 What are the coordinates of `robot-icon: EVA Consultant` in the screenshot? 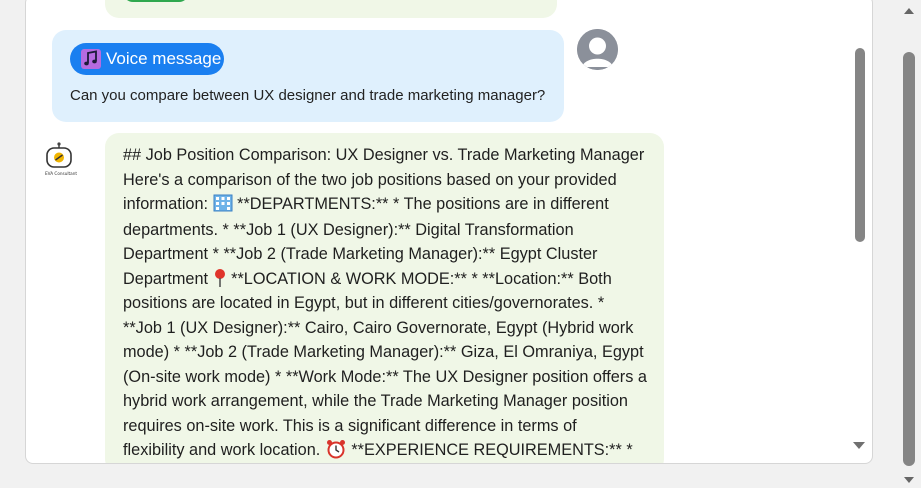 It's located at (61, 159).